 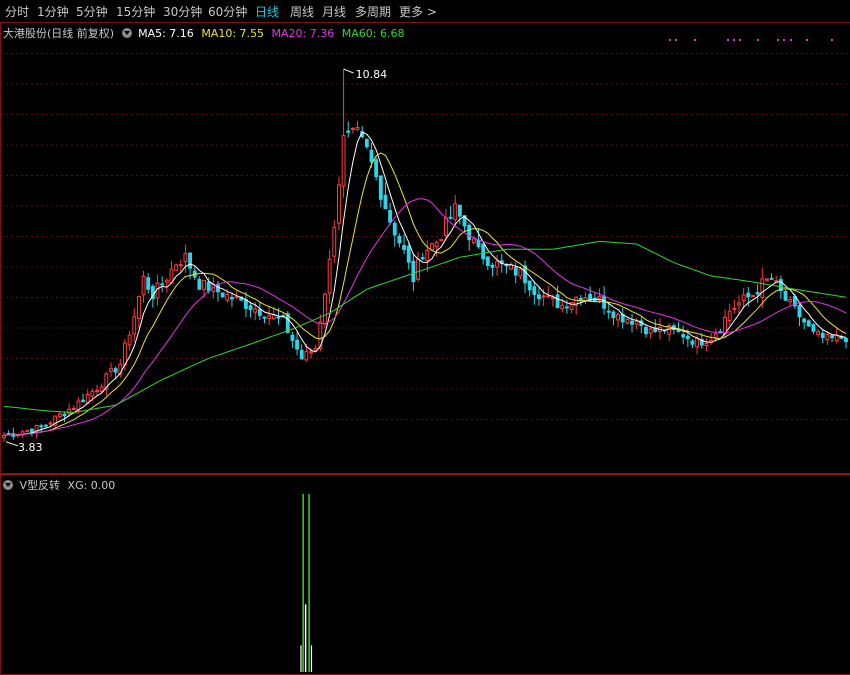 I want to click on low-label: 3.83, so click(x=30, y=447).